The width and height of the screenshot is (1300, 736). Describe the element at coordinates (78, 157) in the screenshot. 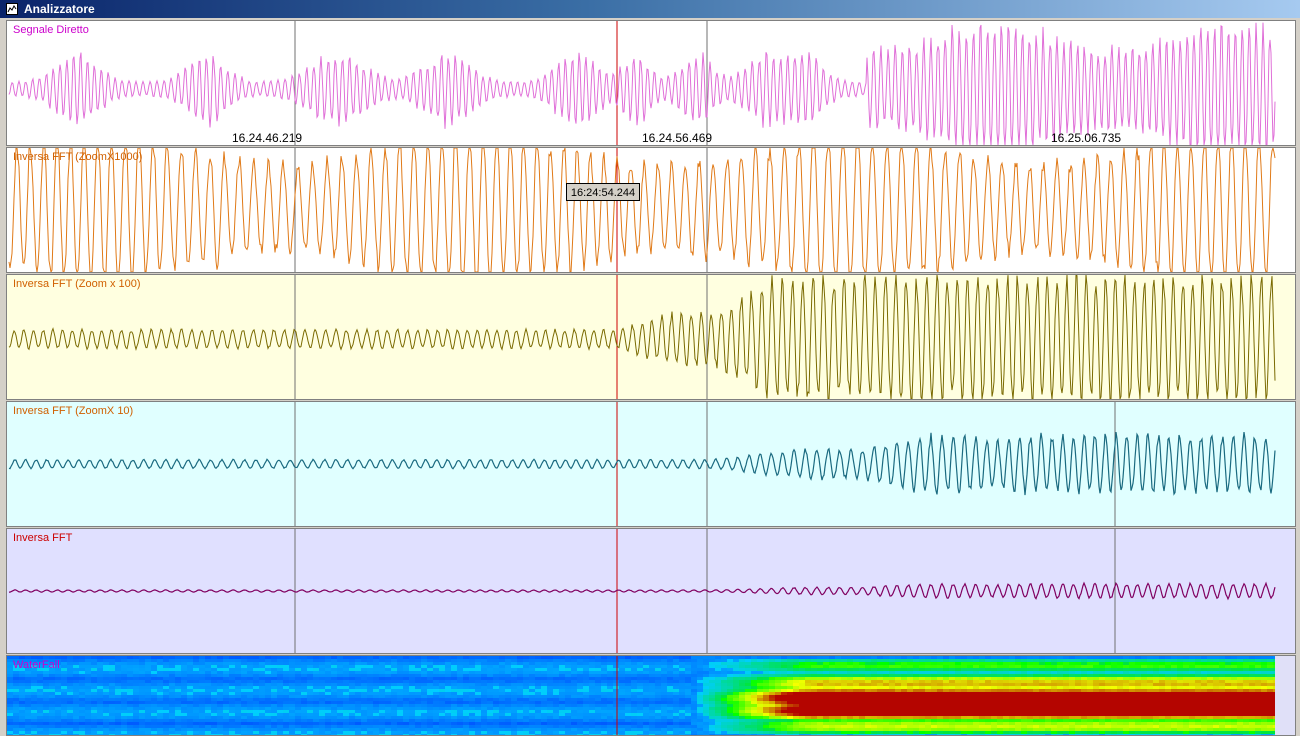

I see `panel-label-fft1000: Inversa FFT (ZoomX1000)` at that location.